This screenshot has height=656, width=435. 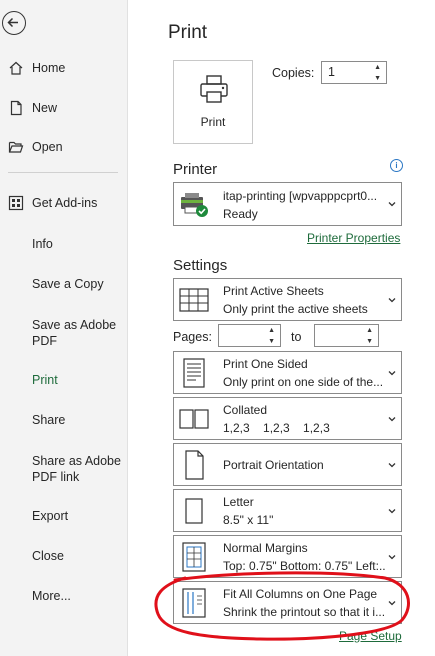 I want to click on sidebar-item-get-add-ins: Get Add-ins, so click(x=63, y=203).